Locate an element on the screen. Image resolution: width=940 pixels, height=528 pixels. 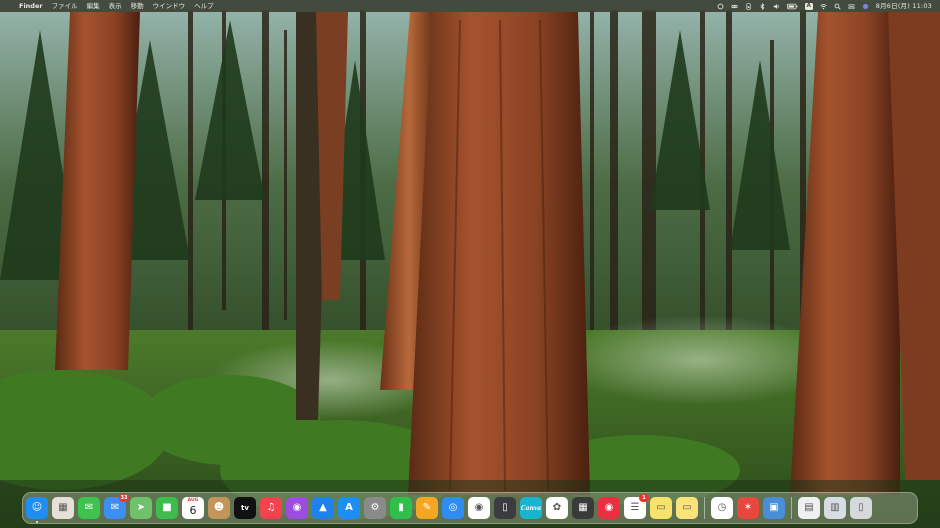
dock-canva-icon: Canva is located at coordinates (531, 508).